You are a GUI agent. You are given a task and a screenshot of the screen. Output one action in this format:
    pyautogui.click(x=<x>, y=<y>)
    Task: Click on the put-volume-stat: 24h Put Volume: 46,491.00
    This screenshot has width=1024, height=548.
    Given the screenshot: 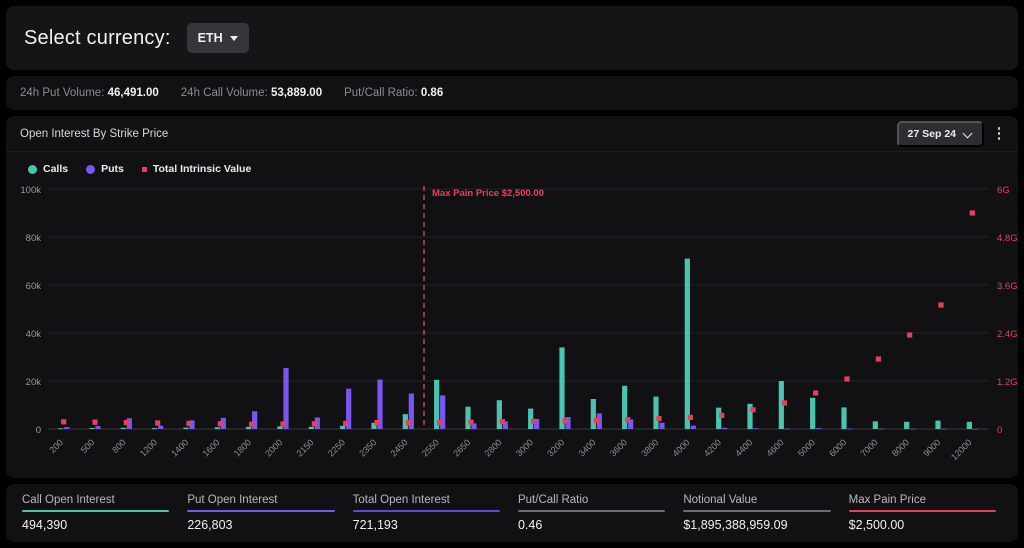 What is the action you would take?
    pyautogui.click(x=89, y=93)
    